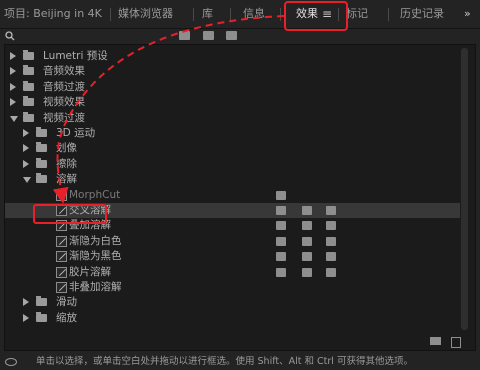 The width and height of the screenshot is (480, 370). I want to click on search-input, so click(89, 35).